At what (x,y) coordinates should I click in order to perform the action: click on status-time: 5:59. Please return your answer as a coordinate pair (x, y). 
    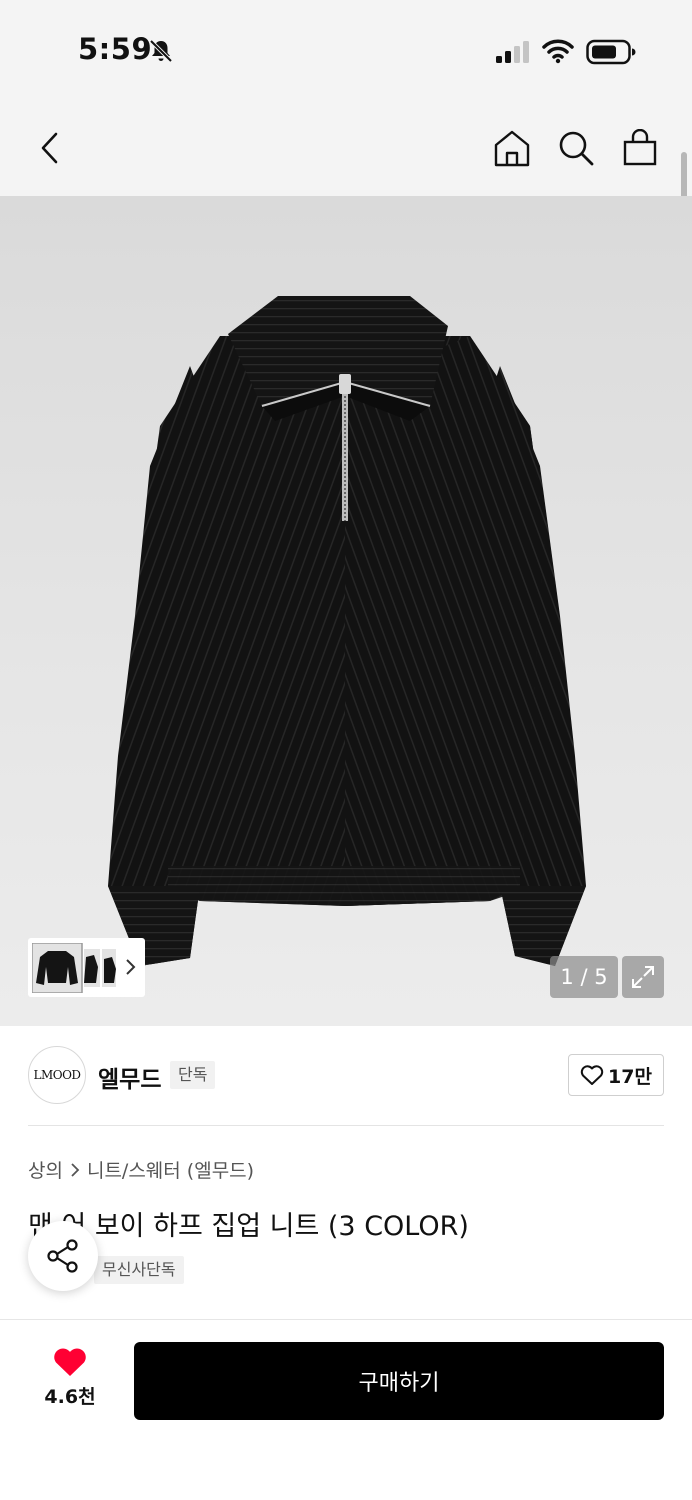
    Looking at the image, I should click on (115, 49).